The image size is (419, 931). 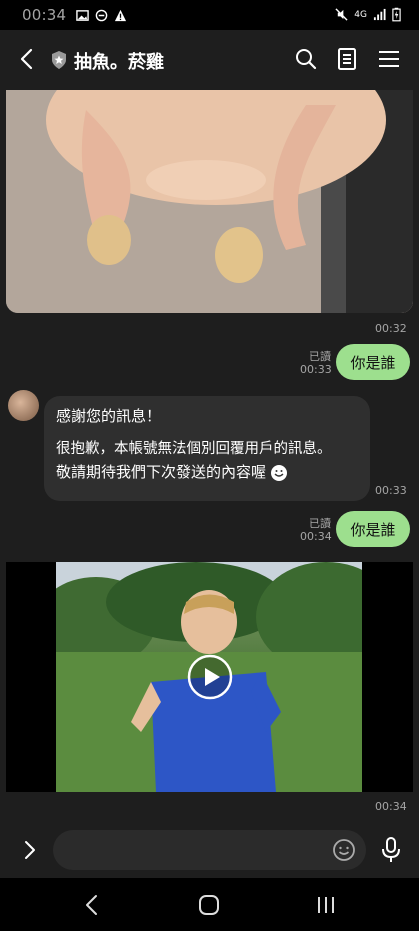 What do you see at coordinates (389, 59) in the screenshot?
I see `menu-icon` at bounding box center [389, 59].